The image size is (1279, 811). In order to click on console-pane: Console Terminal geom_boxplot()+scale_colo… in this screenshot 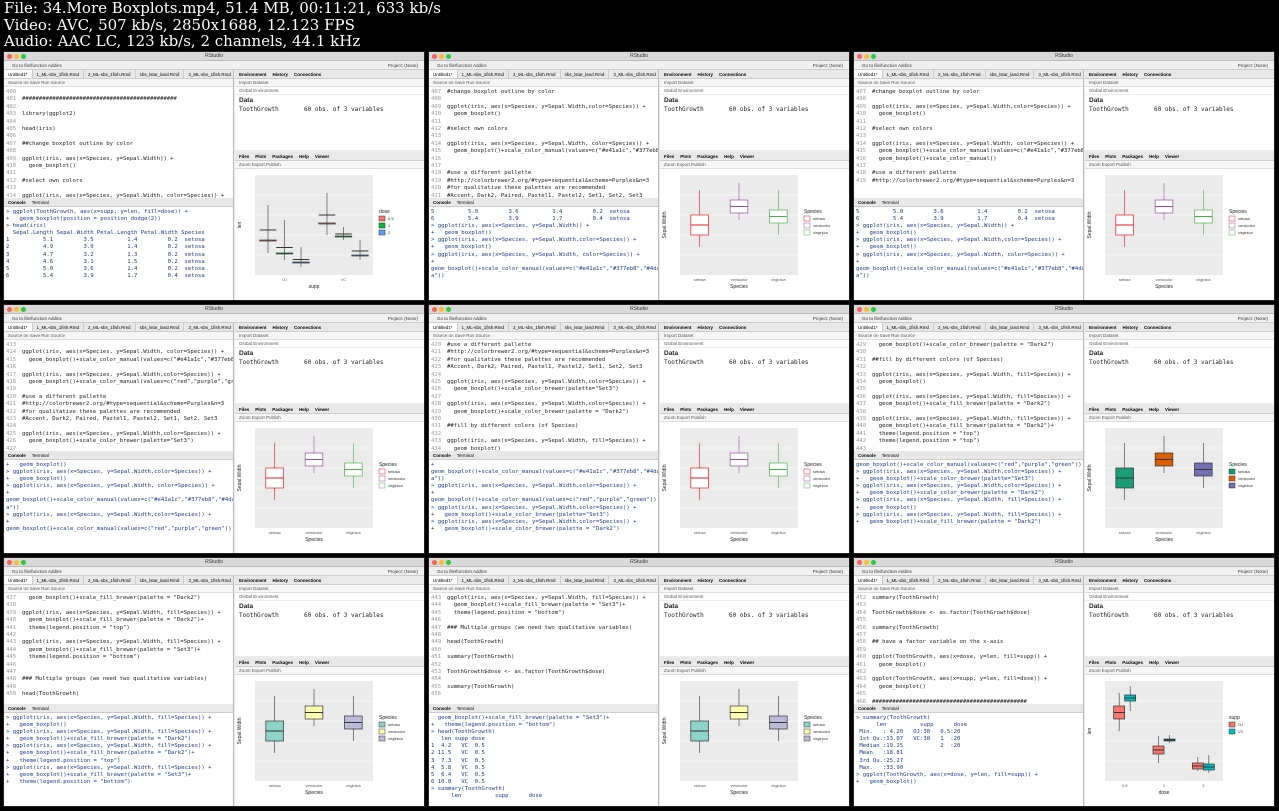, I will do `click(969, 502)`.